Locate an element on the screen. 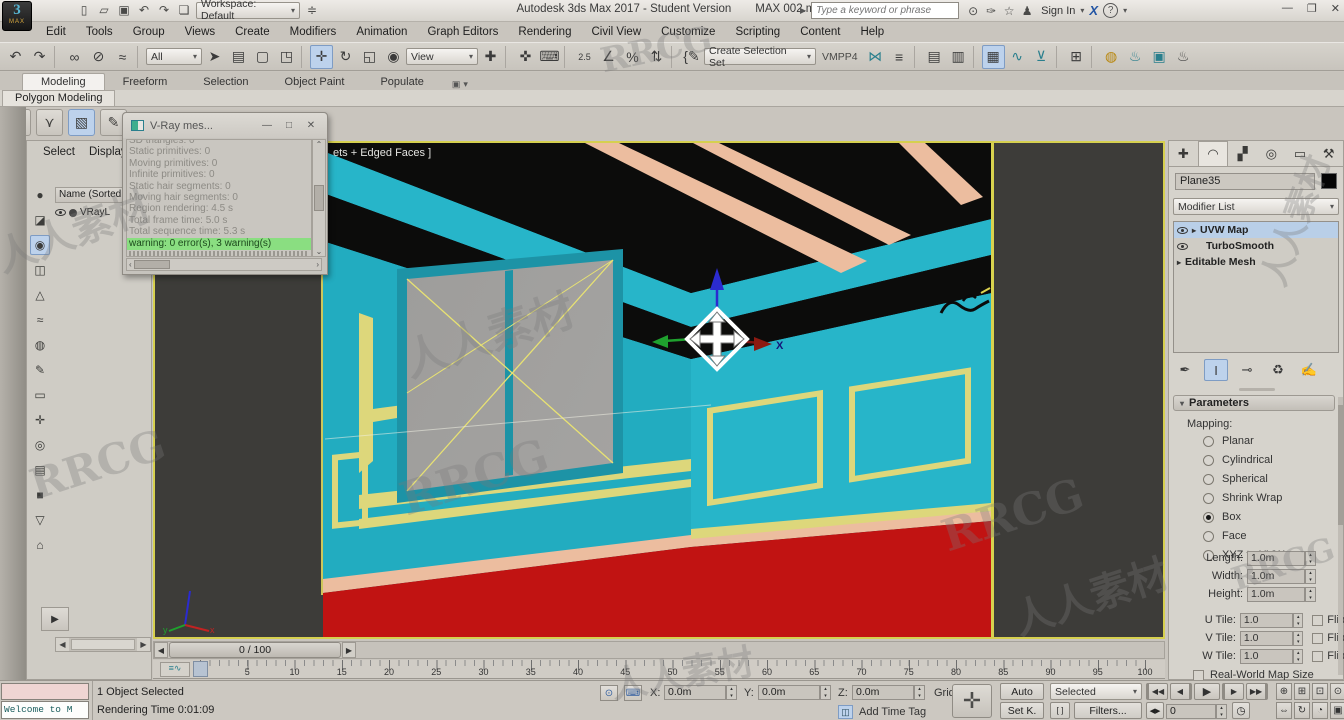  auto-key-button: Auto is located at coordinates (1022, 691).